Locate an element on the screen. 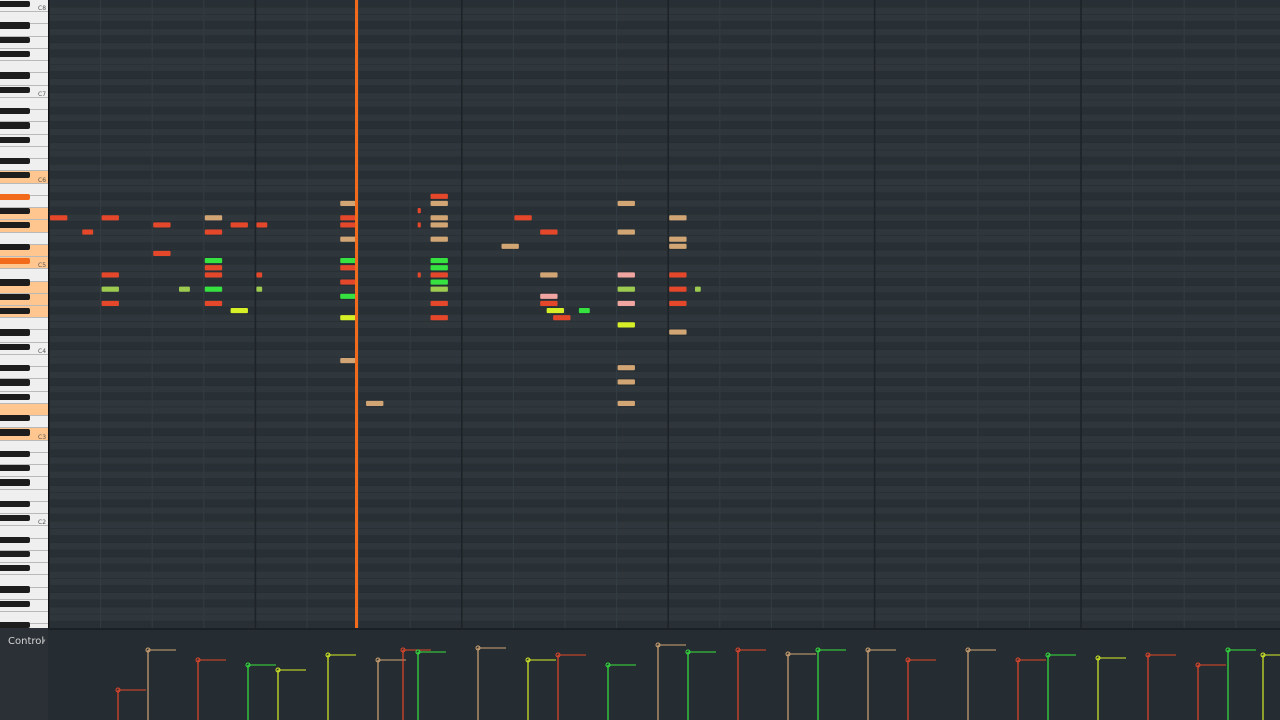 The height and width of the screenshot is (720, 1280). velocity-control-lane is located at coordinates (664, 674).